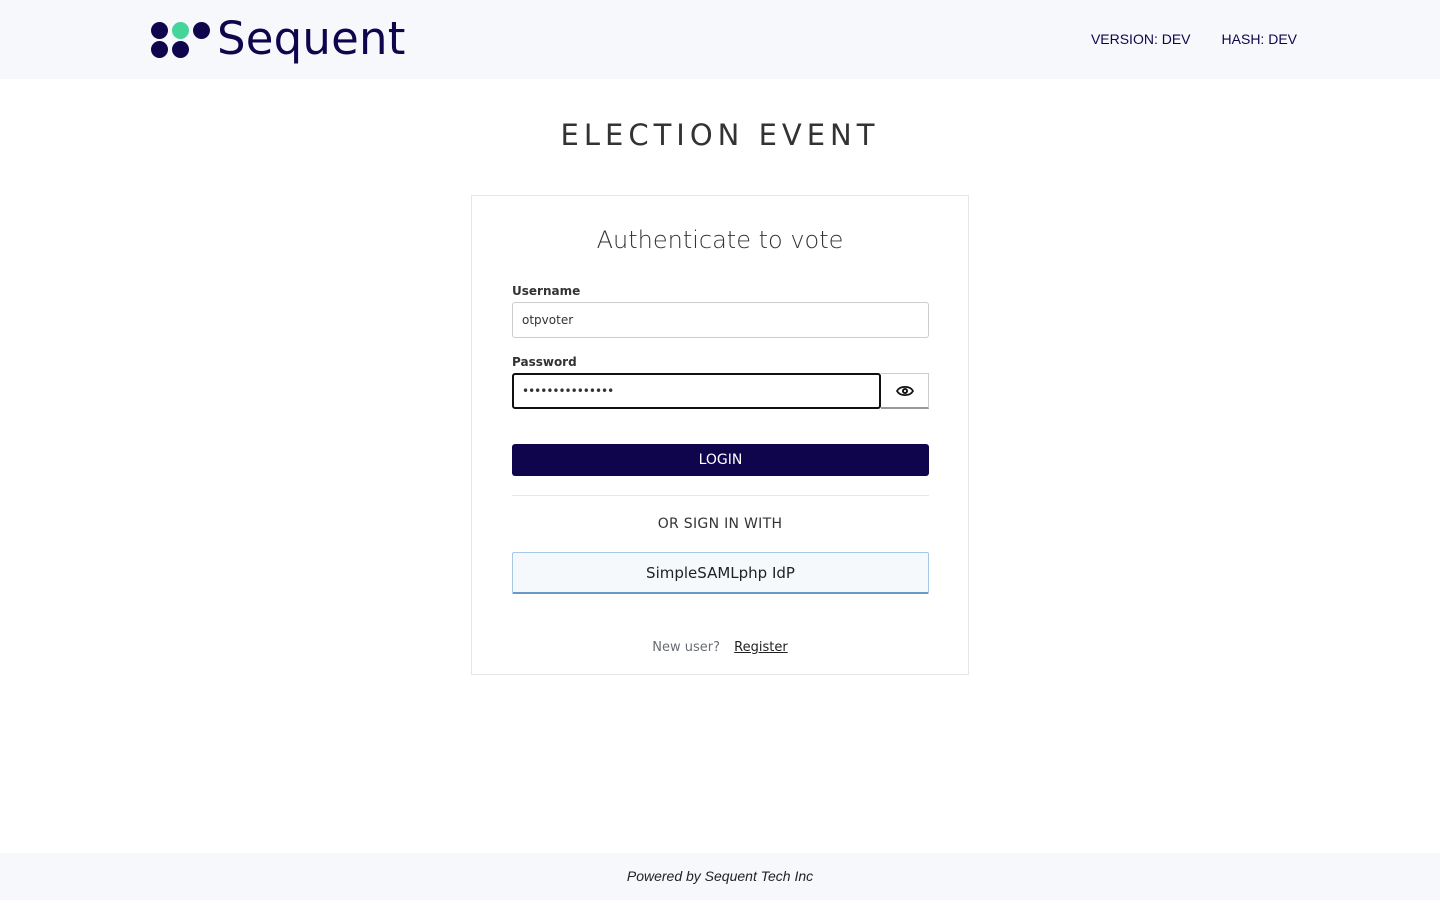 This screenshot has width=1440, height=900. I want to click on register-row: New user? Register, so click(720, 647).